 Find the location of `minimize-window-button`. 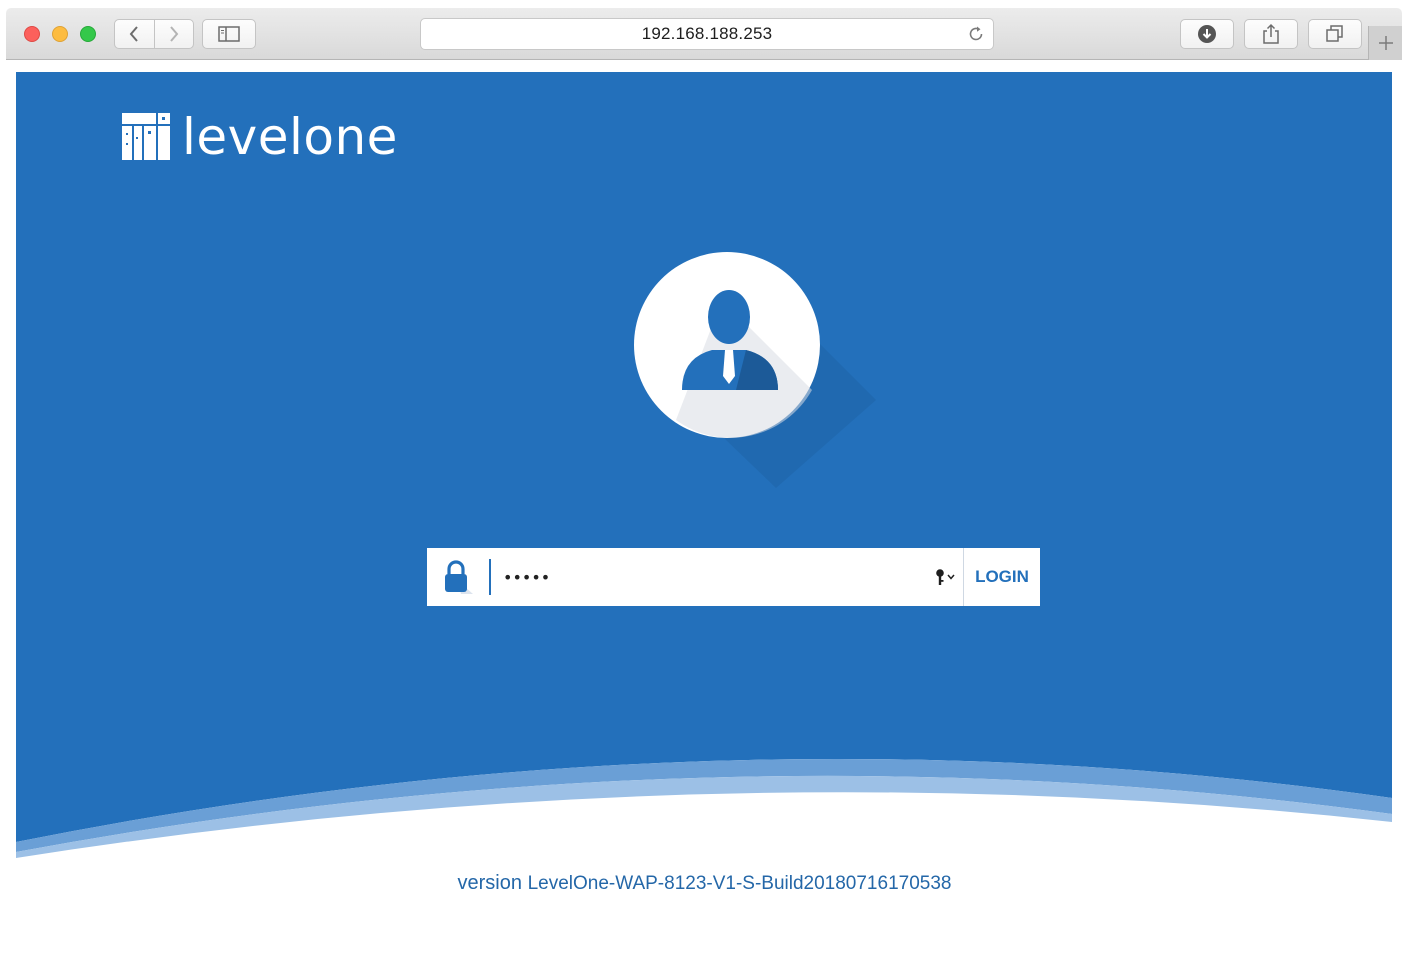

minimize-window-button is located at coordinates (60, 34).